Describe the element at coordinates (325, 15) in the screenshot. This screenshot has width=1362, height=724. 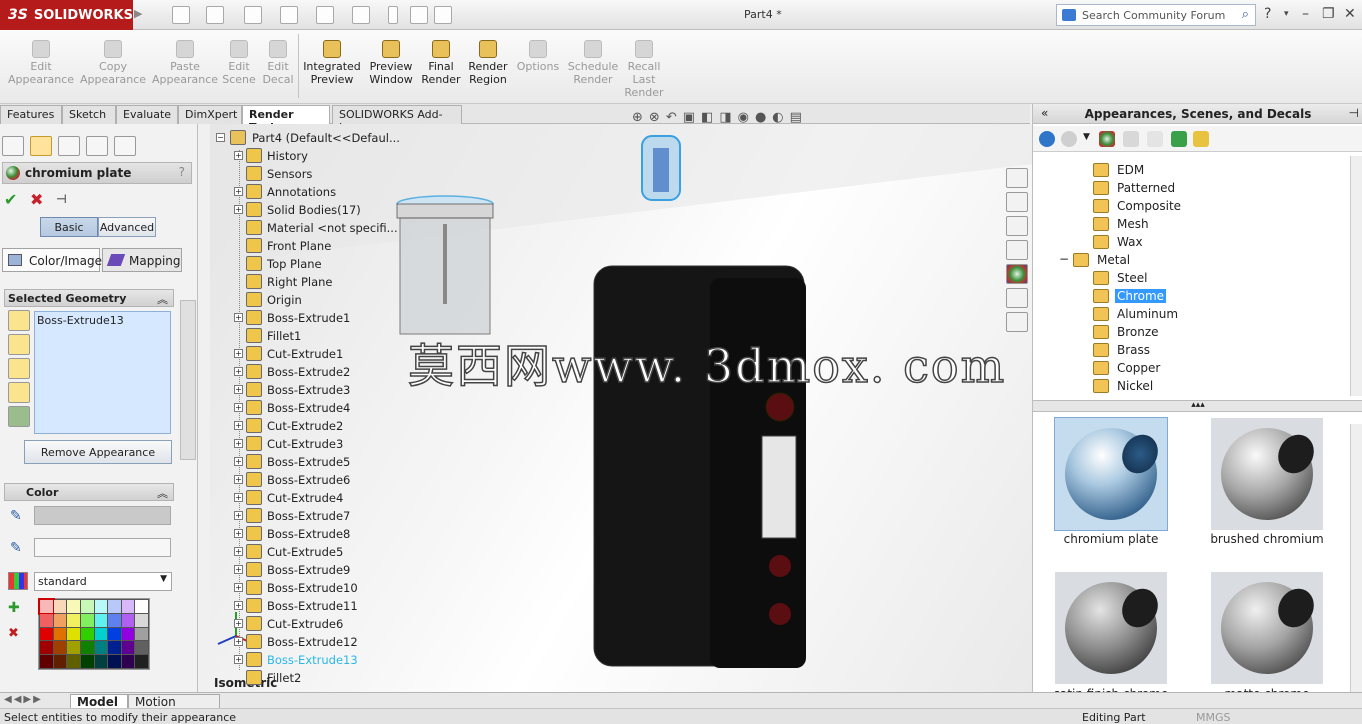
I see `undo-icon` at that location.